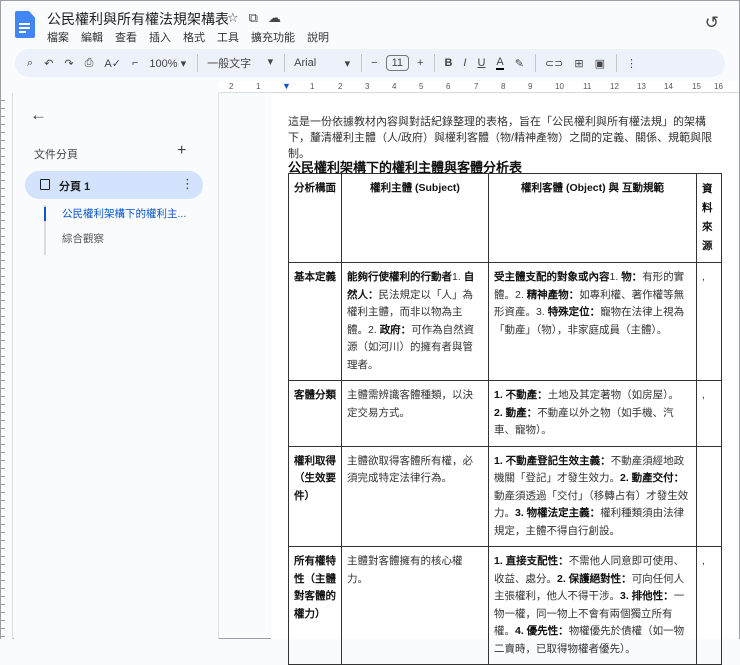 The width and height of the screenshot is (740, 665). What do you see at coordinates (712, 23) in the screenshot?
I see `version-history-icon: ↺` at bounding box center [712, 23].